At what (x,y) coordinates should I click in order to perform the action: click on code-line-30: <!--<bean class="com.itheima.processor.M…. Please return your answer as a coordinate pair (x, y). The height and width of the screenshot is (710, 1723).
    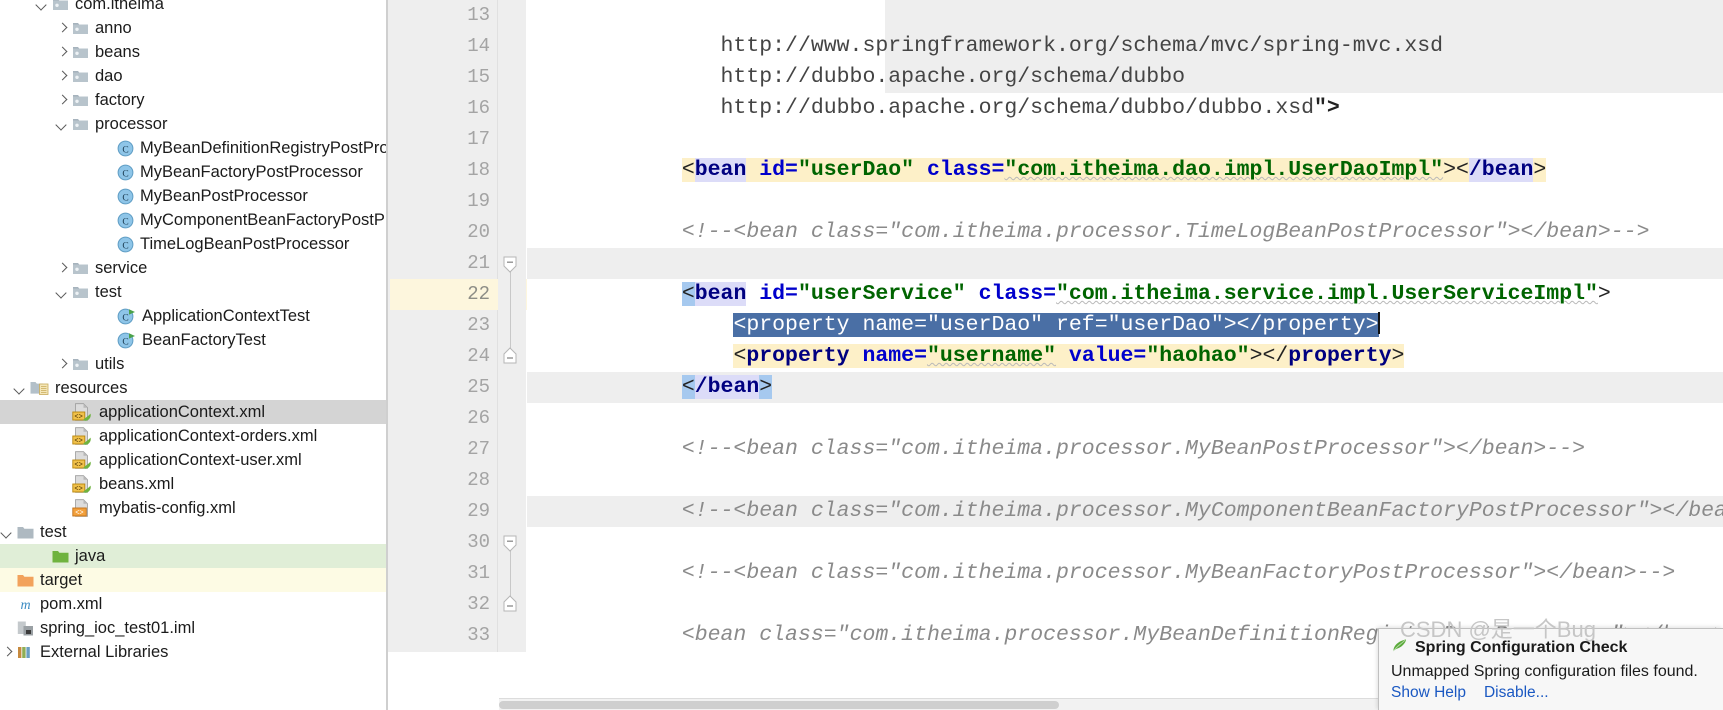
    Looking at the image, I should click on (1101, 556).